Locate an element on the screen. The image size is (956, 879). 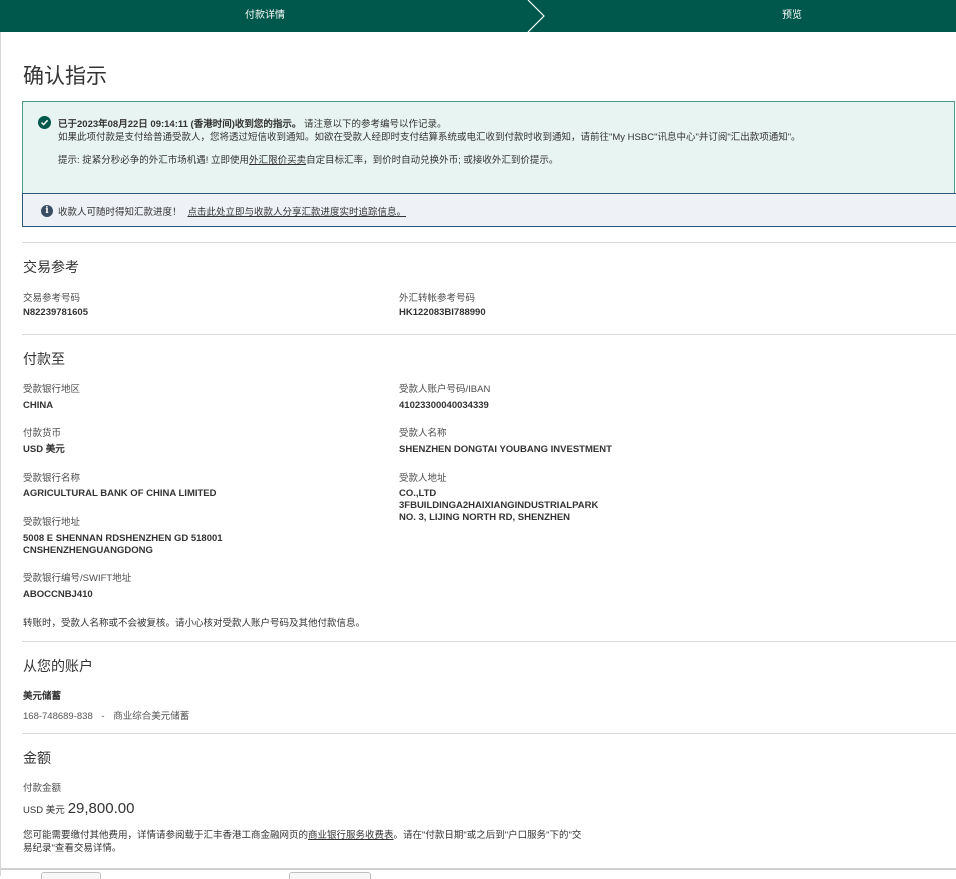
currency-label: 付款货币 is located at coordinates (42, 433).